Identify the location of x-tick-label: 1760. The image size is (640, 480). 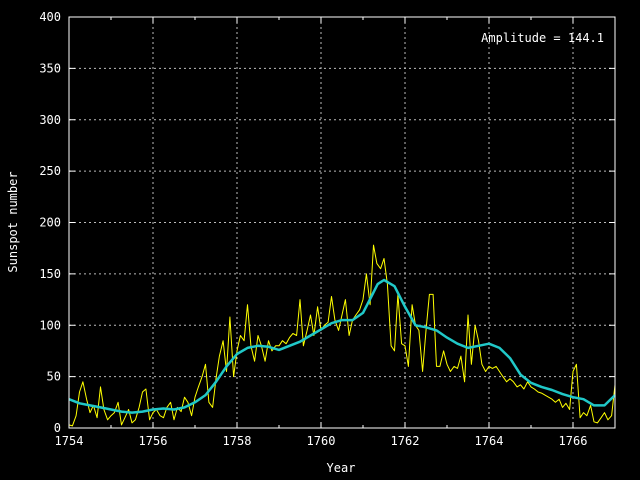
(321, 441).